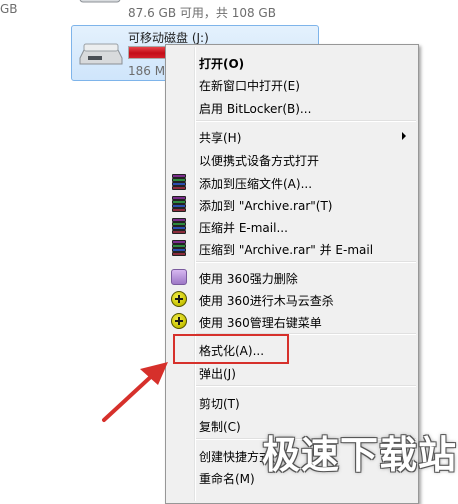 The image size is (458, 504). I want to click on menu-item-label: 重命名(M), so click(227, 479).